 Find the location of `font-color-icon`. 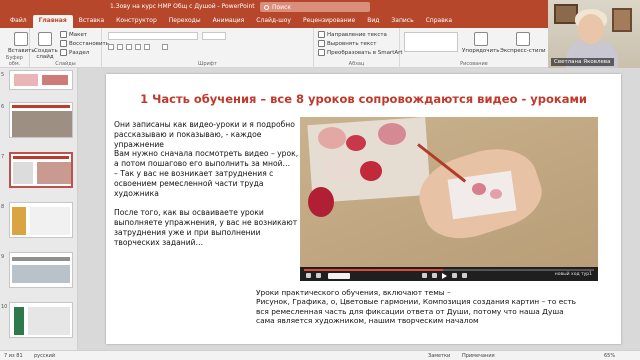

font-color-icon is located at coordinates (165, 47).